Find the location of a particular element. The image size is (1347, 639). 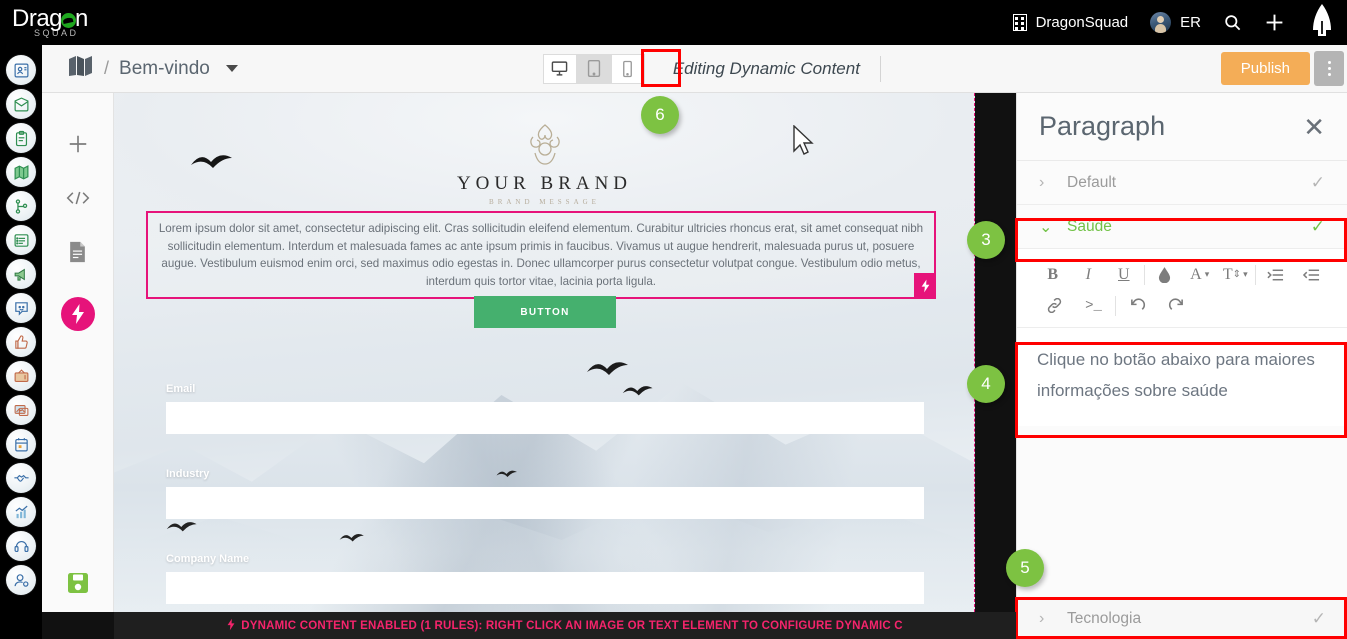

variant-row-saude: ⌄ Saúde ✓ is located at coordinates (1182, 227).